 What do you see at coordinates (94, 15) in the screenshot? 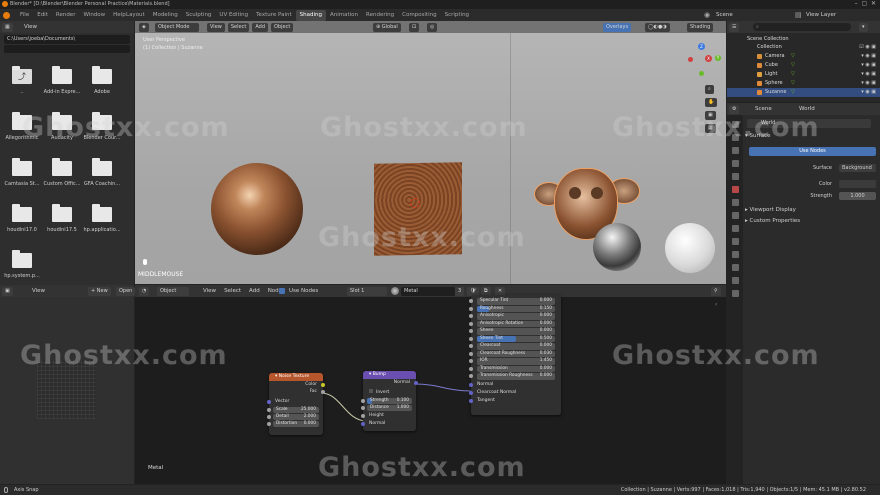
I see `menu-window: Window` at bounding box center [94, 15].